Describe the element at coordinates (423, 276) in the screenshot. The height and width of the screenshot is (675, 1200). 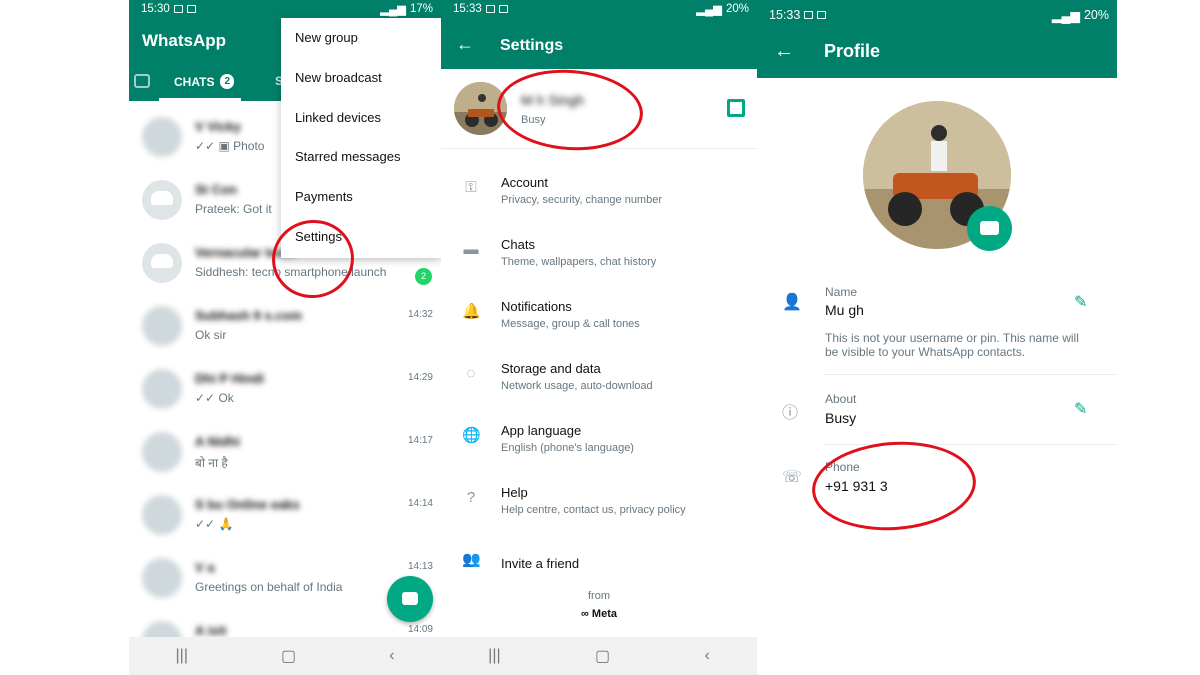
I see `unread-badge: 2` at that location.